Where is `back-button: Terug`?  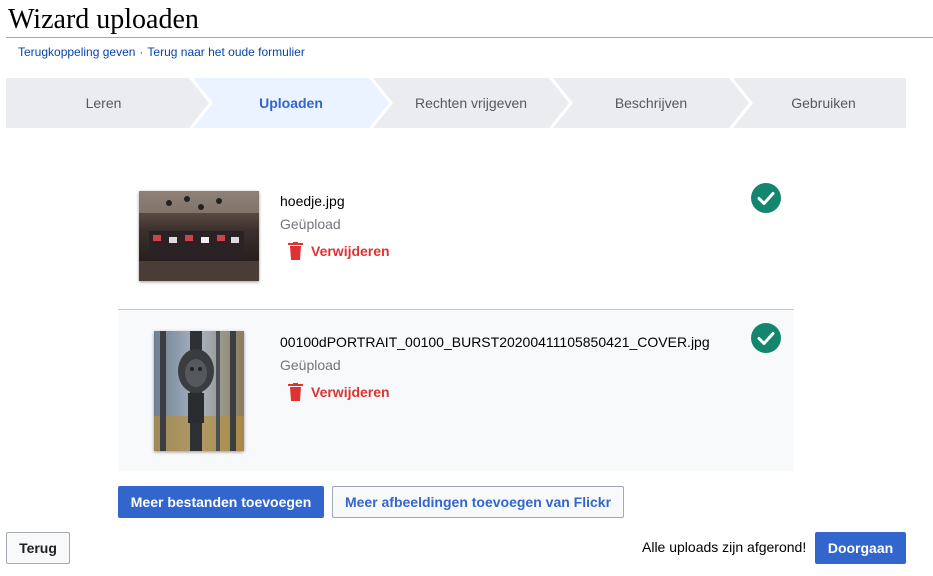 back-button: Terug is located at coordinates (38, 548).